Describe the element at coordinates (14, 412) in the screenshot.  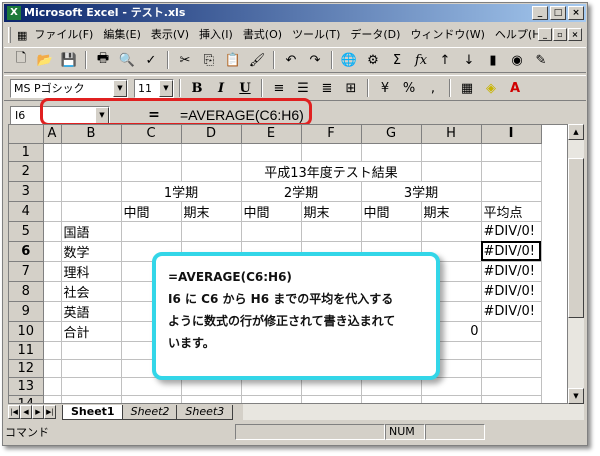
I see `first-sheet-icon: |◀` at that location.